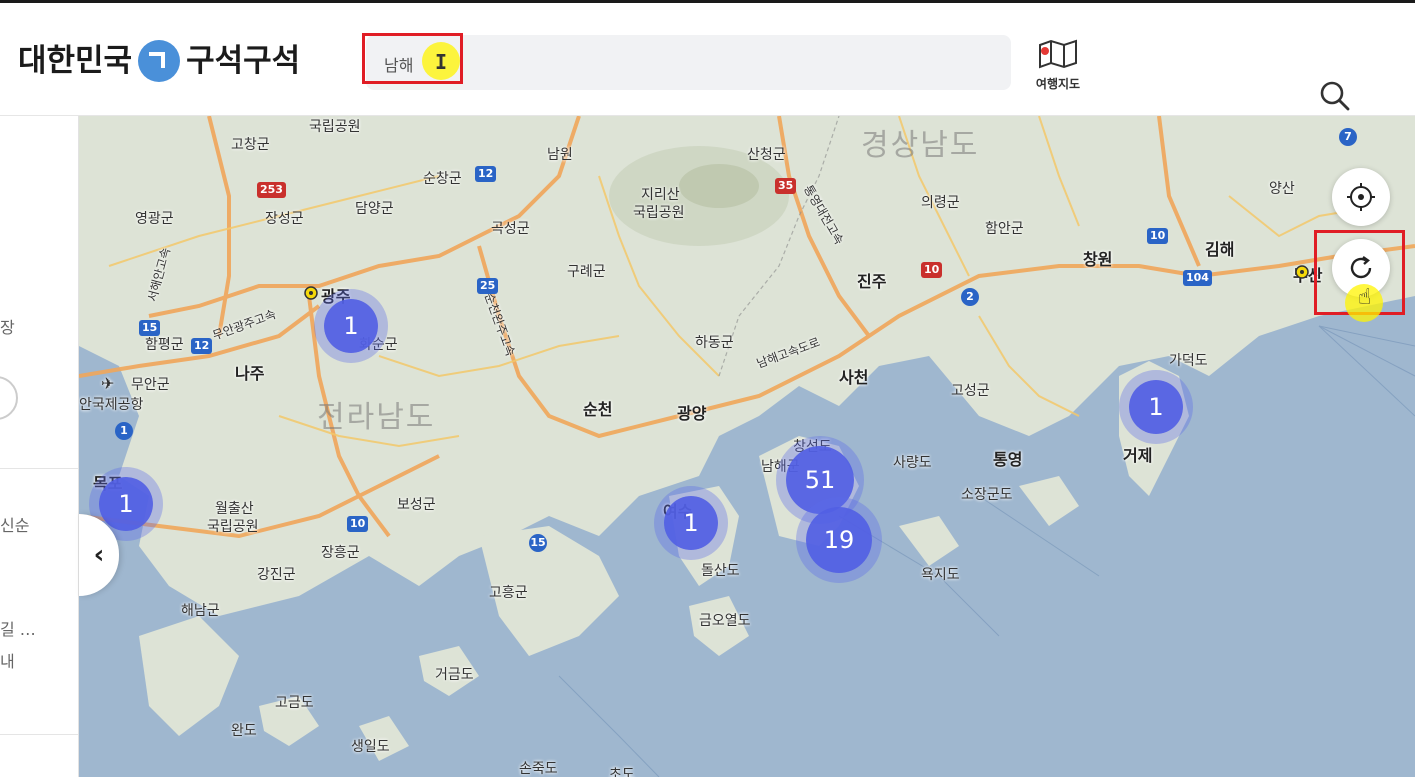  Describe the element at coordinates (9, 398) in the screenshot. I see `sidebar-circle-icon` at that location.